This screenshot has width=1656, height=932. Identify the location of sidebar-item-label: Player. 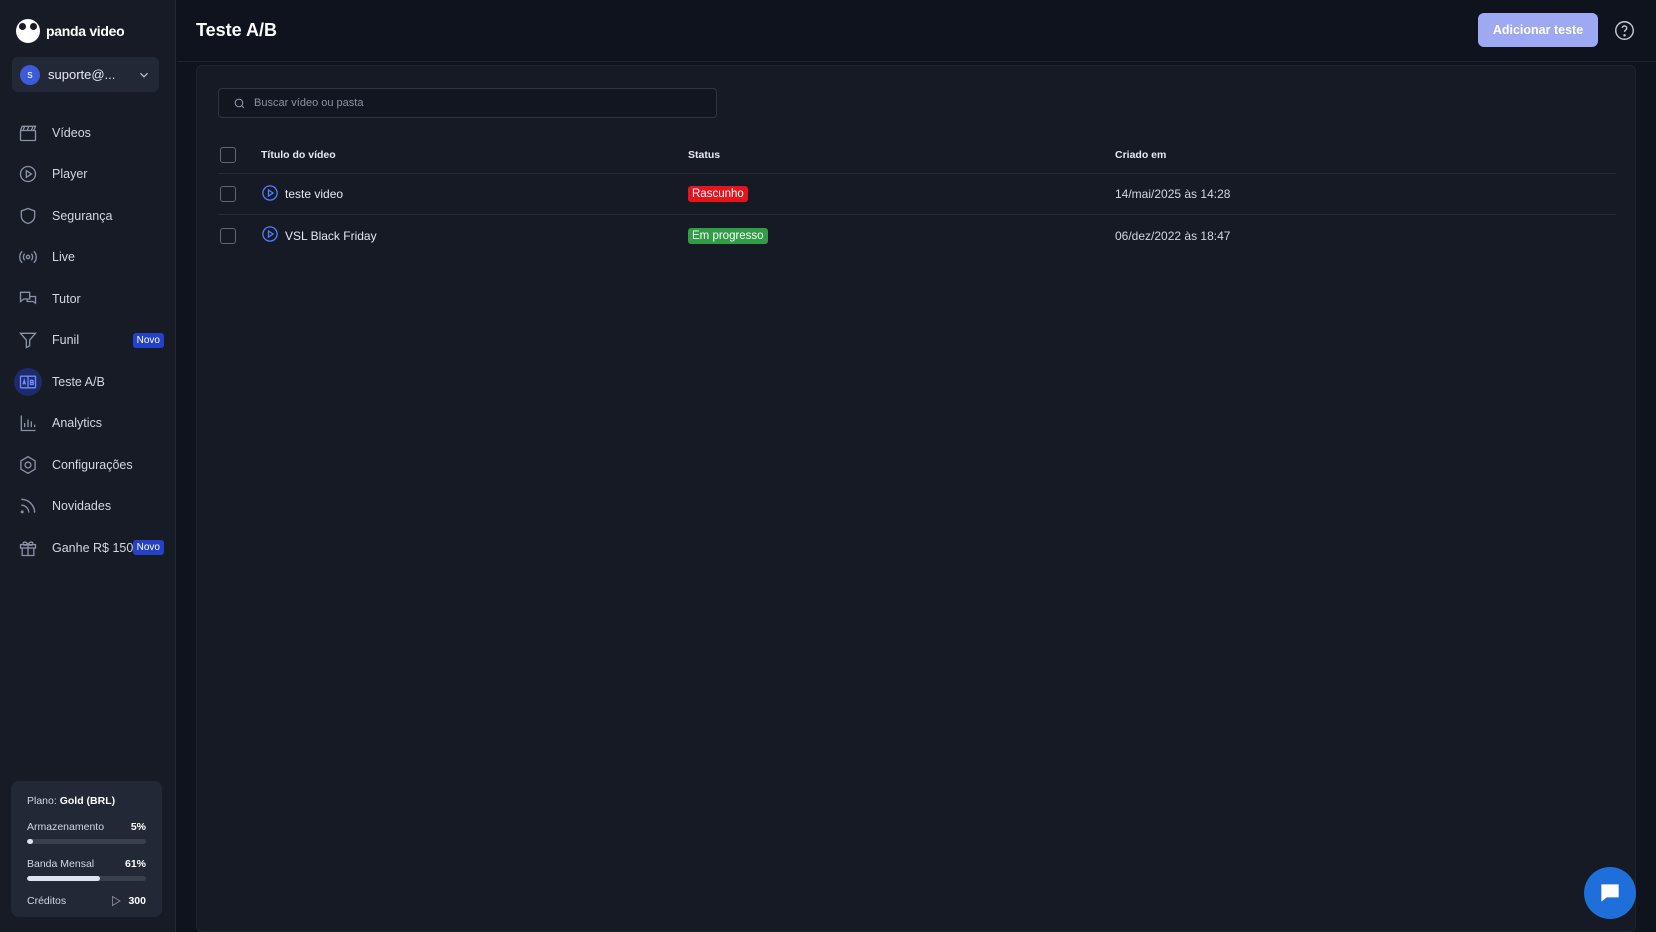
(70, 174).